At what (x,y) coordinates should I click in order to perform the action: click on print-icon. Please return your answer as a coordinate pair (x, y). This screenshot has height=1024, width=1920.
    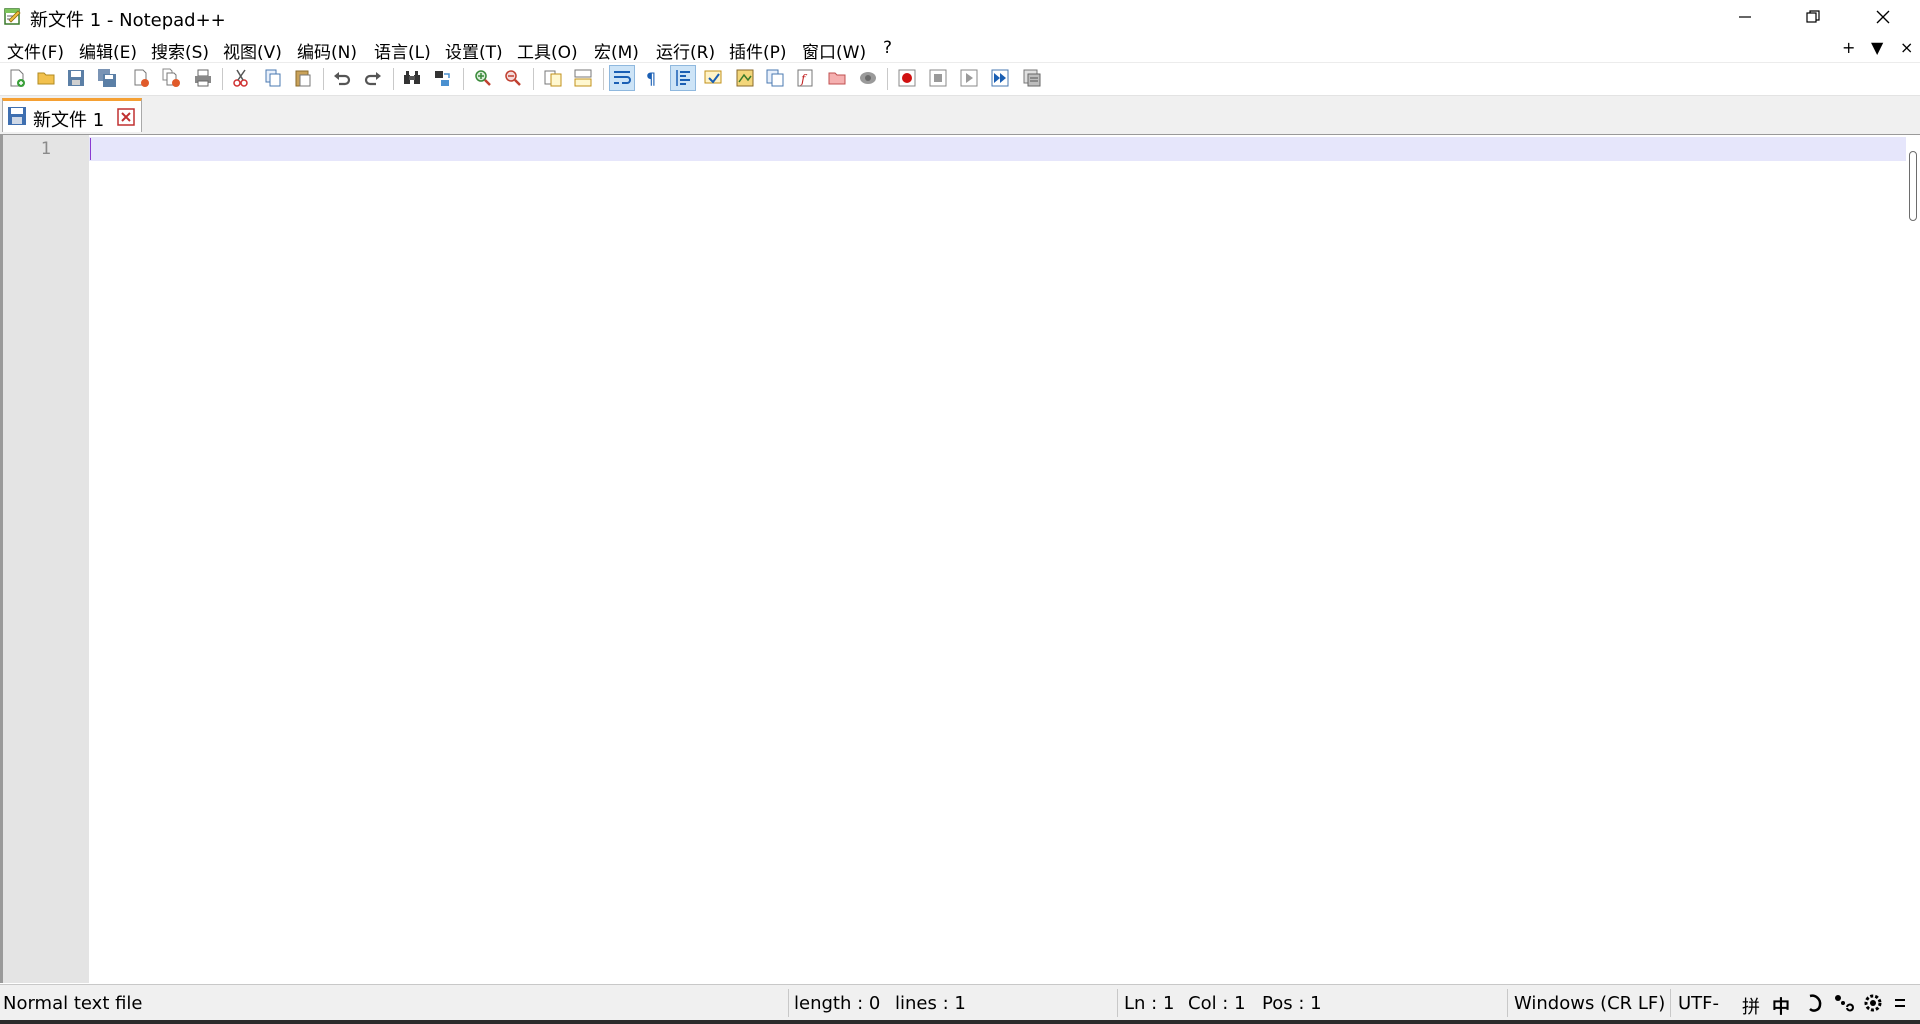
    Looking at the image, I should click on (203, 78).